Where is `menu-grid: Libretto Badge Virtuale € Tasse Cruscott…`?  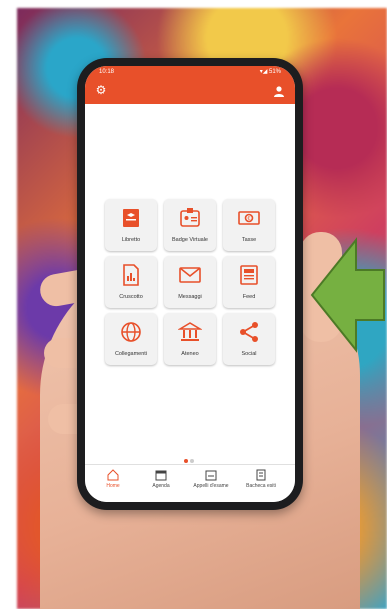 menu-grid: Libretto Badge Virtuale € Tasse Cruscott… is located at coordinates (191, 282).